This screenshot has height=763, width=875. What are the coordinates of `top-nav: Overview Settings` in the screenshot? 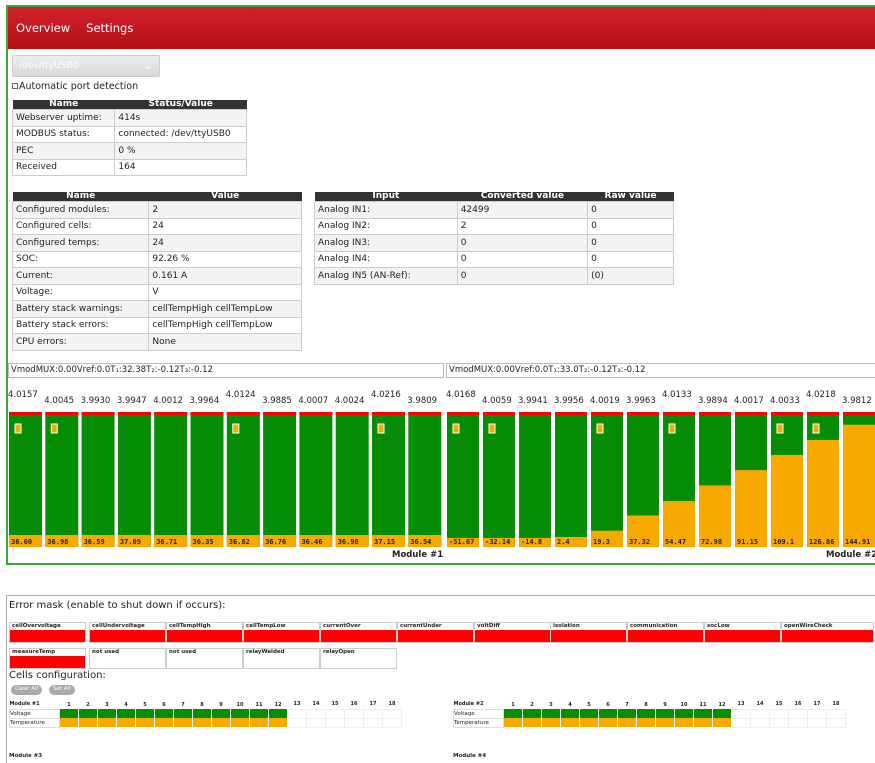 It's located at (441, 28).